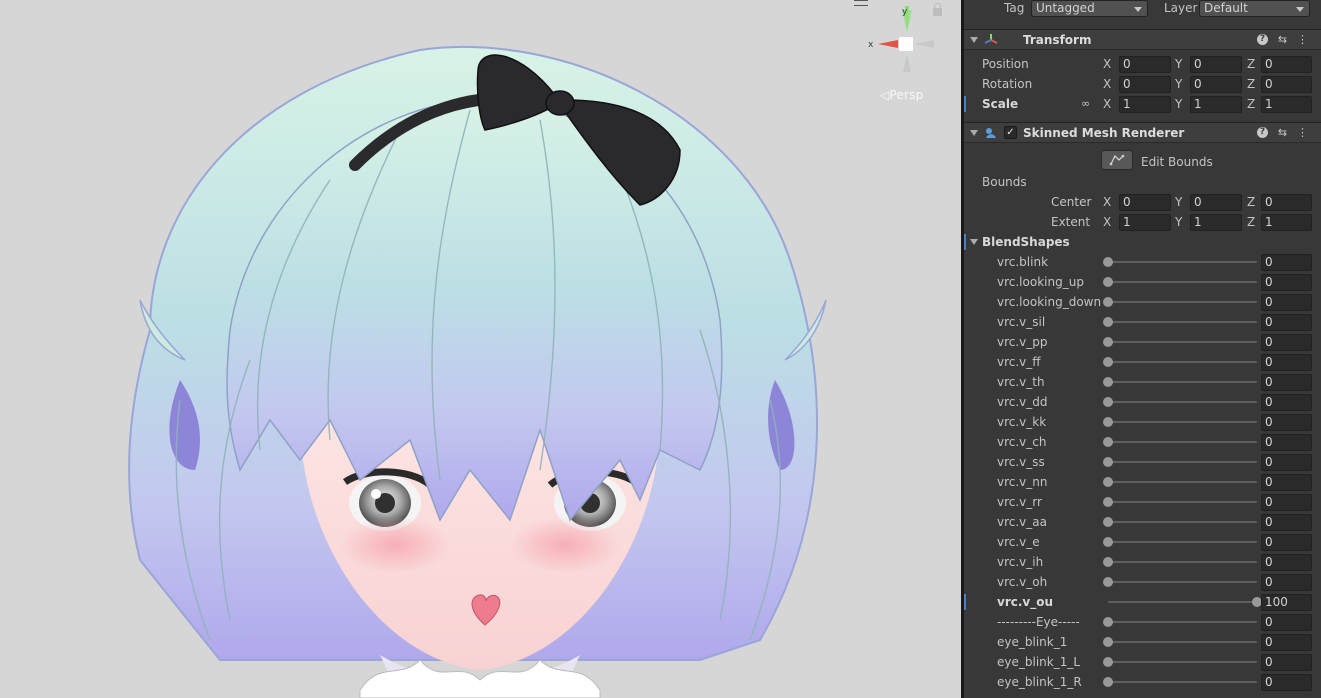 The height and width of the screenshot is (698, 1321). Describe the element at coordinates (1216, 84) in the screenshot. I see `rotation-y-field: 0` at that location.